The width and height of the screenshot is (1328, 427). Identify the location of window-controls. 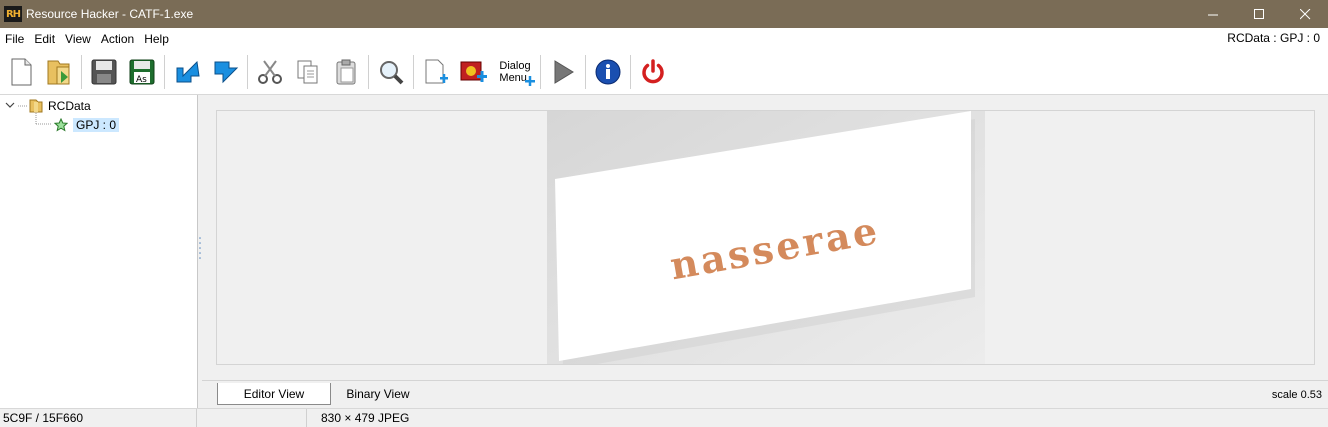
(1259, 14).